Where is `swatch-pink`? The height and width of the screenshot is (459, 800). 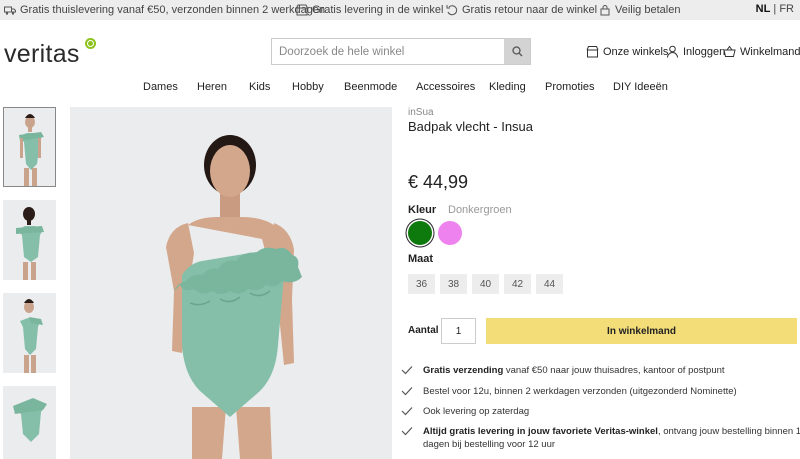 swatch-pink is located at coordinates (450, 233).